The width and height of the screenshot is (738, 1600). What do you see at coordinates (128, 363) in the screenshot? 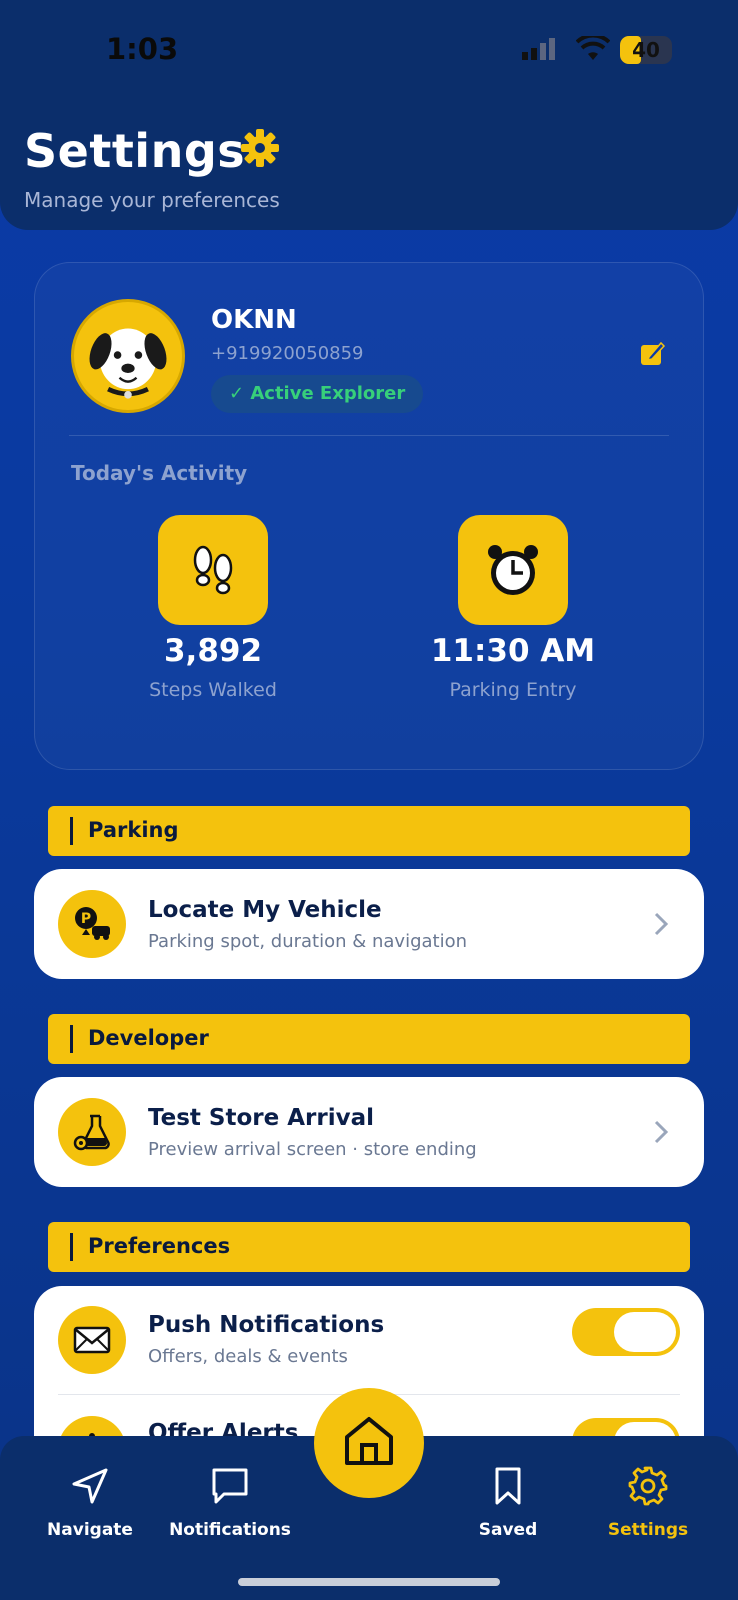
I see `dog-avatar-icon` at bounding box center [128, 363].